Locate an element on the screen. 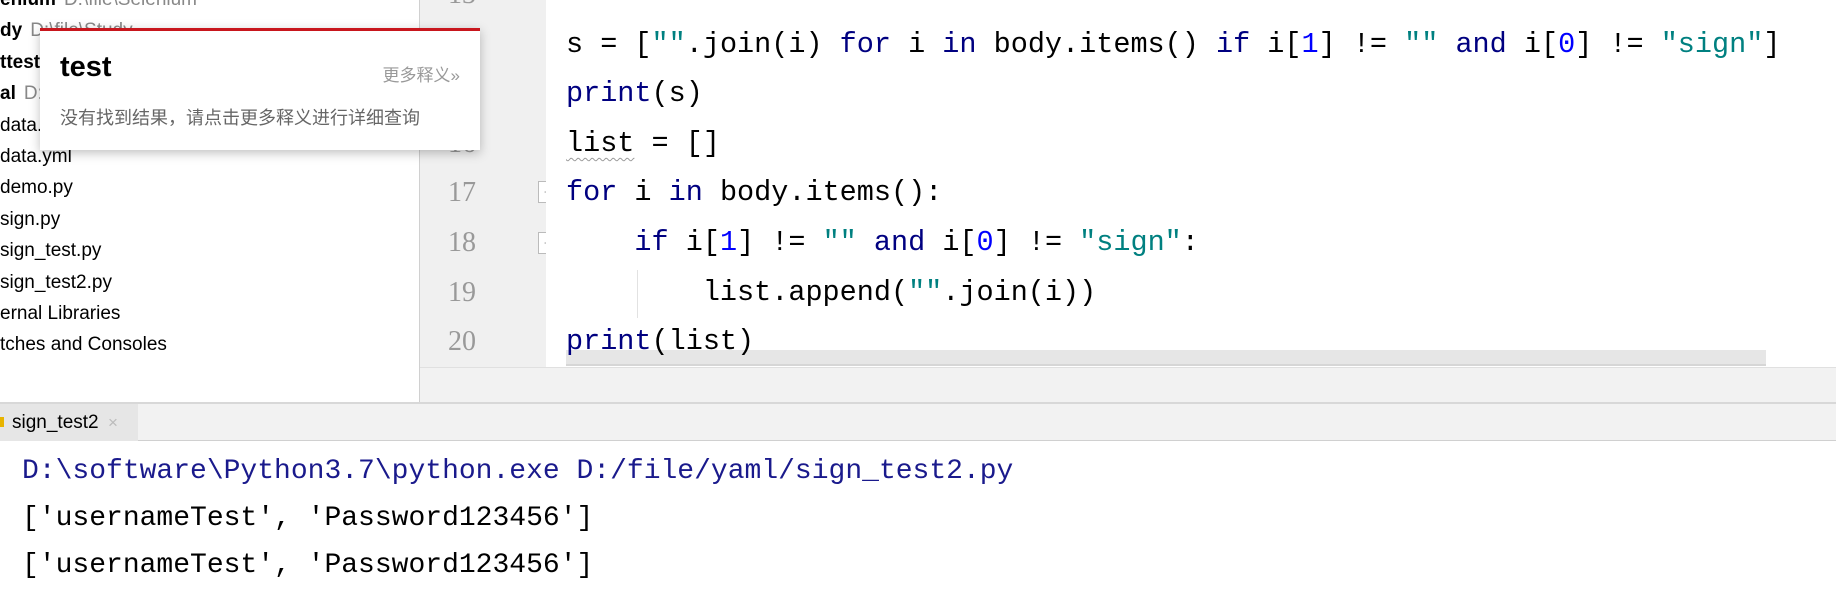 The width and height of the screenshot is (1836, 605). line-number: 18 is located at coordinates (462, 242).